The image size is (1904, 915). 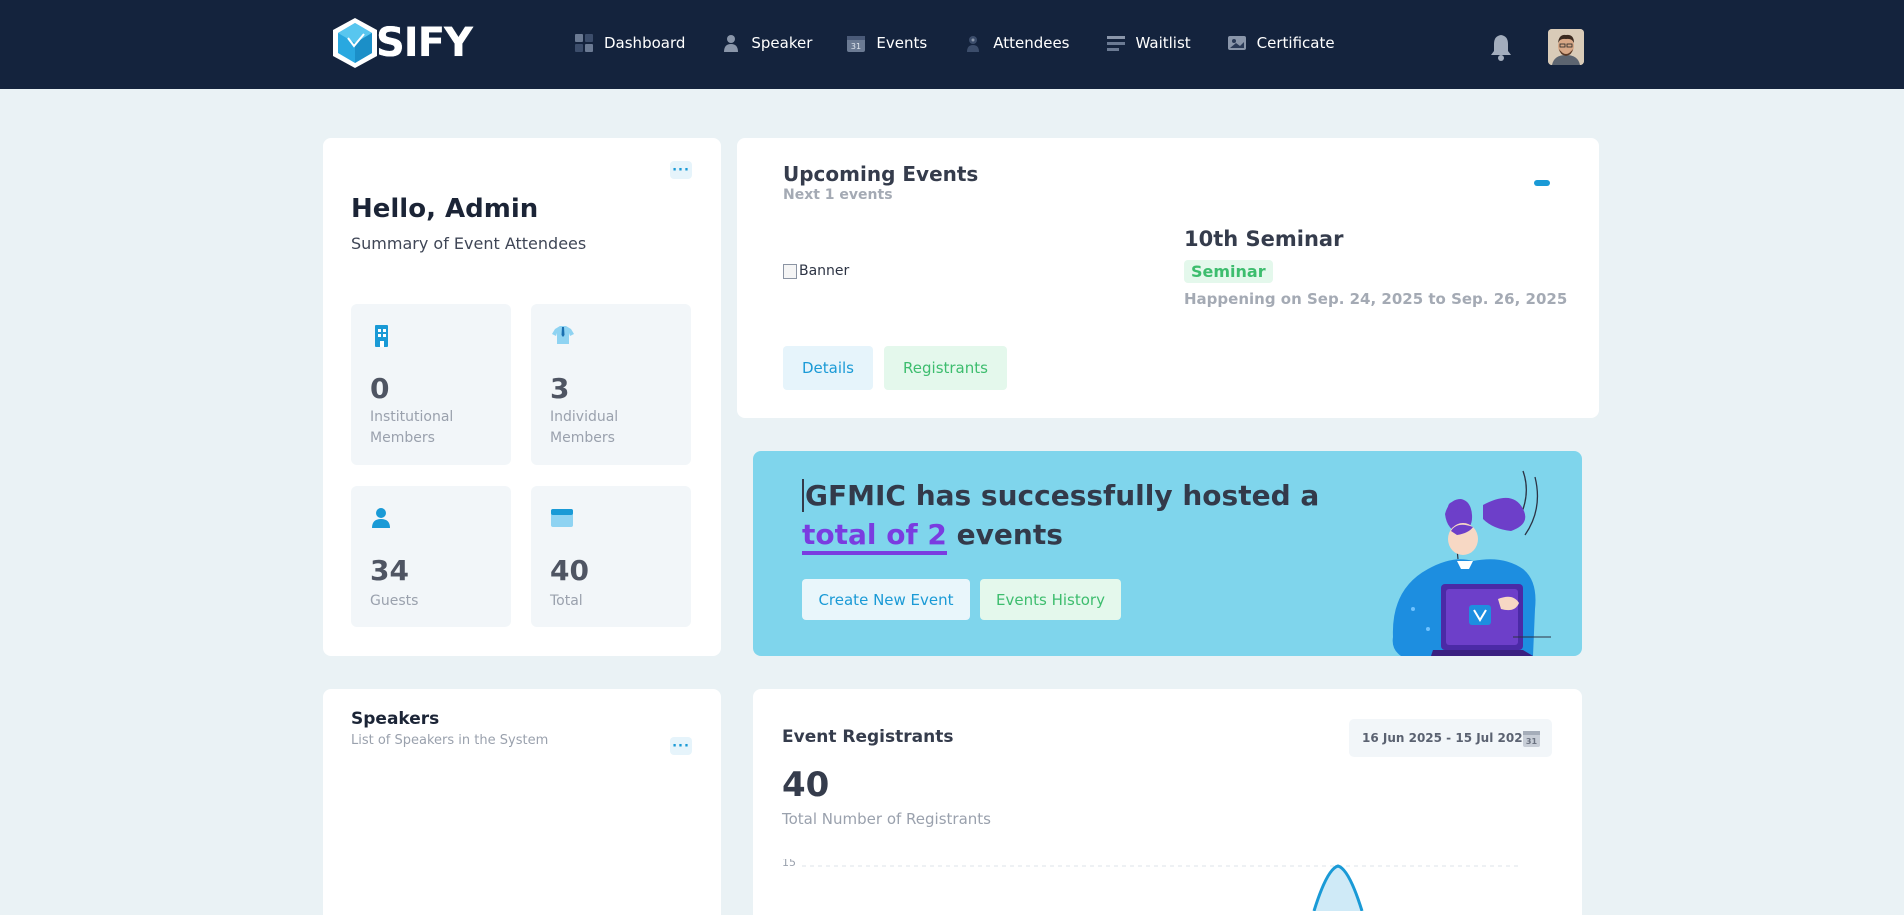 What do you see at coordinates (881, 174) in the screenshot?
I see `upcoming-title: Upcoming Events` at bounding box center [881, 174].